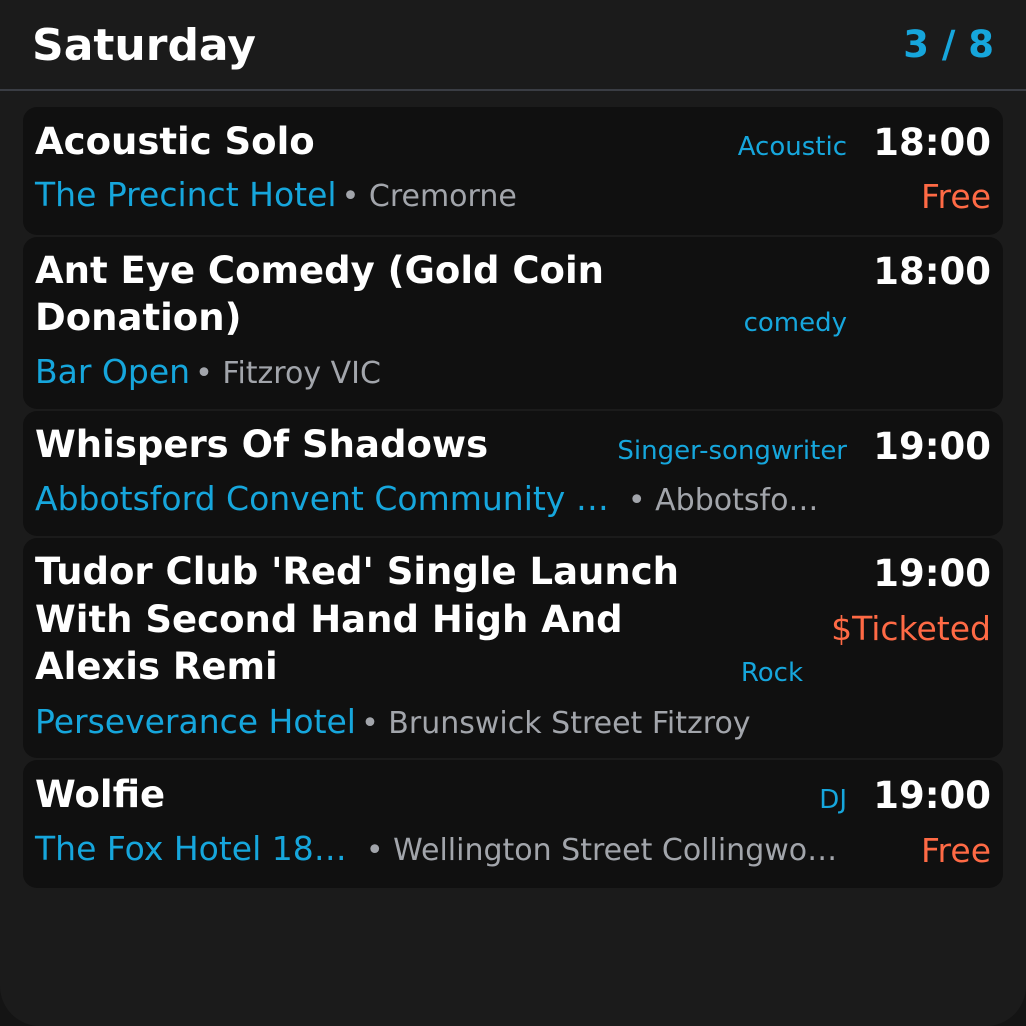 The width and height of the screenshot is (1026, 1026). Describe the element at coordinates (429, 196) in the screenshot. I see `event-location: • Cremorne` at that location.